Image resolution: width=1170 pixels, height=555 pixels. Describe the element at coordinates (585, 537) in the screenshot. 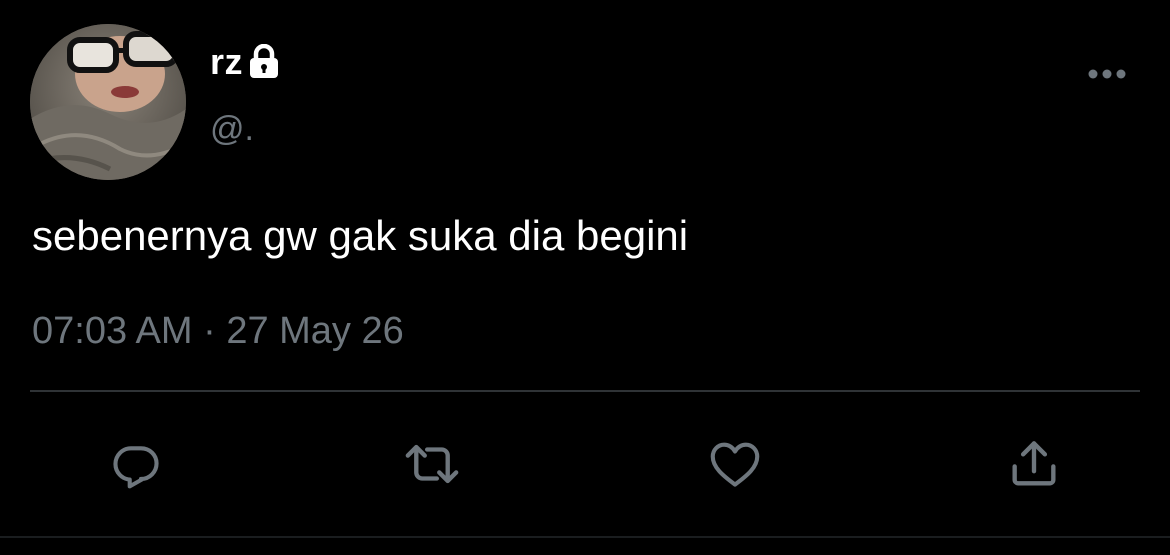

I see `bottom-divider` at that location.